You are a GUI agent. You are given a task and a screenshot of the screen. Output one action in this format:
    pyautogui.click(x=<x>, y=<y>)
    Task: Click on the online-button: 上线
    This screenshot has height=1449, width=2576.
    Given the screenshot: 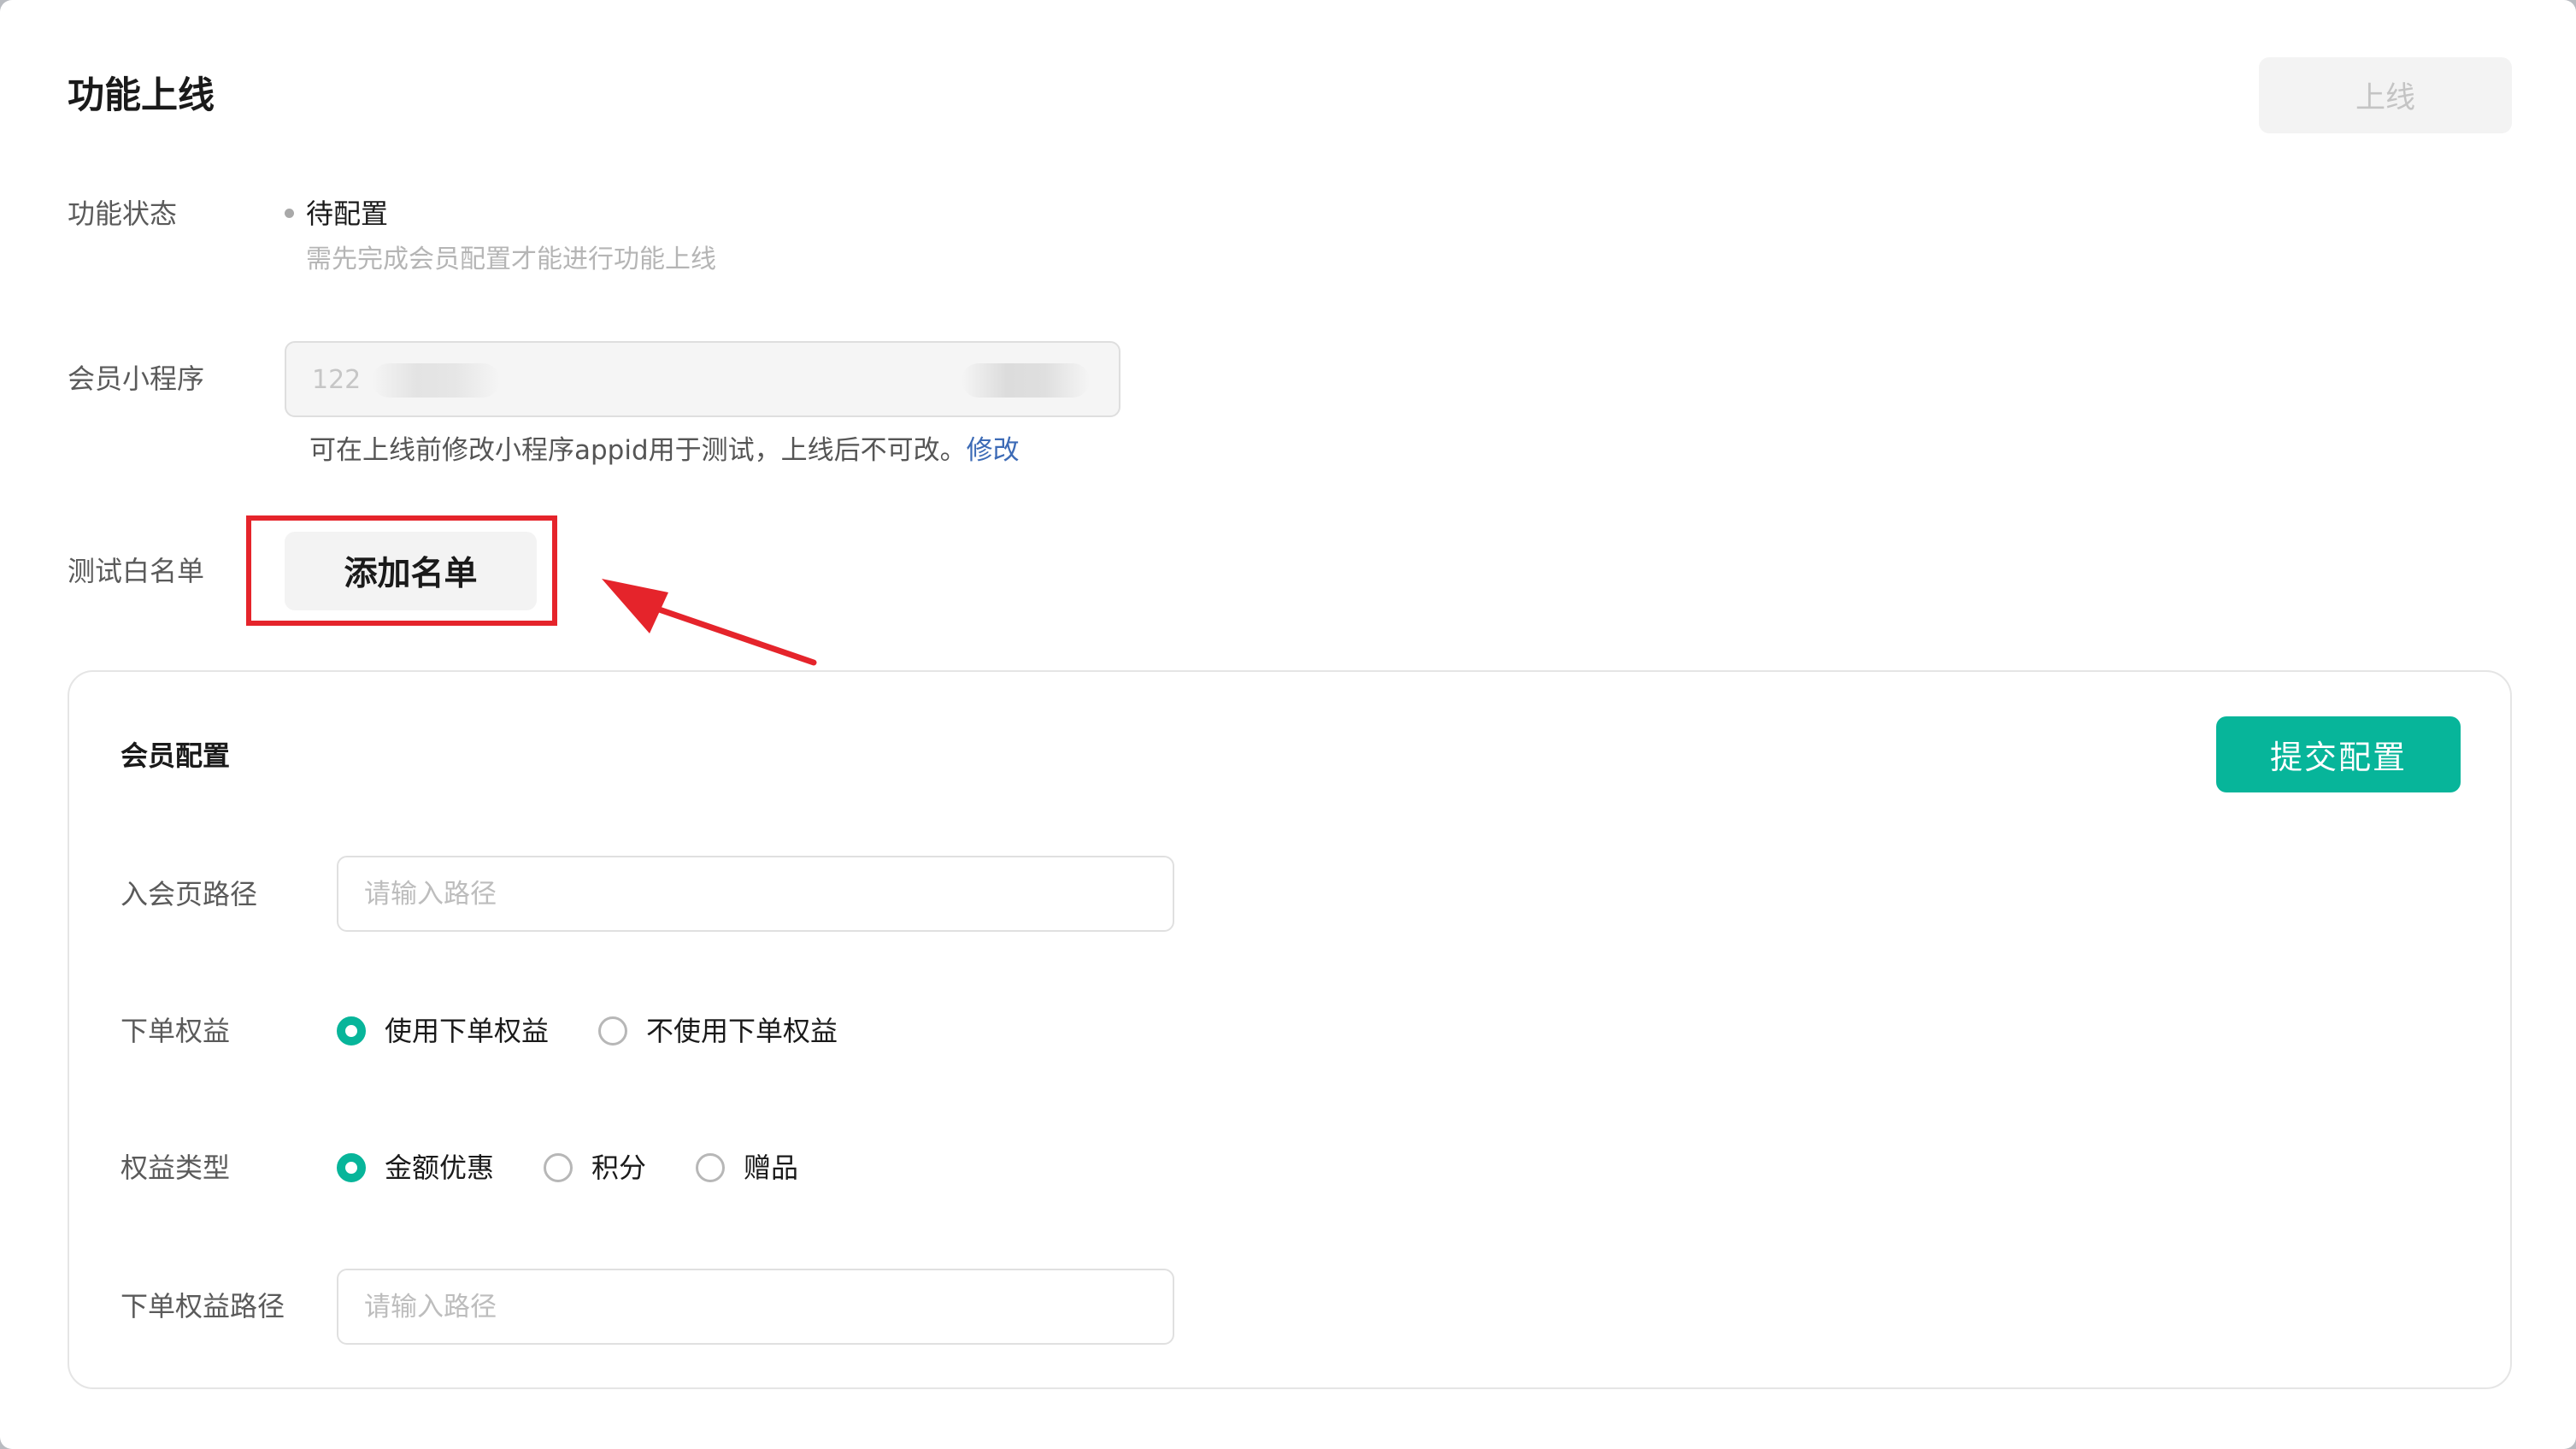 What is the action you would take?
    pyautogui.click(x=2385, y=95)
    